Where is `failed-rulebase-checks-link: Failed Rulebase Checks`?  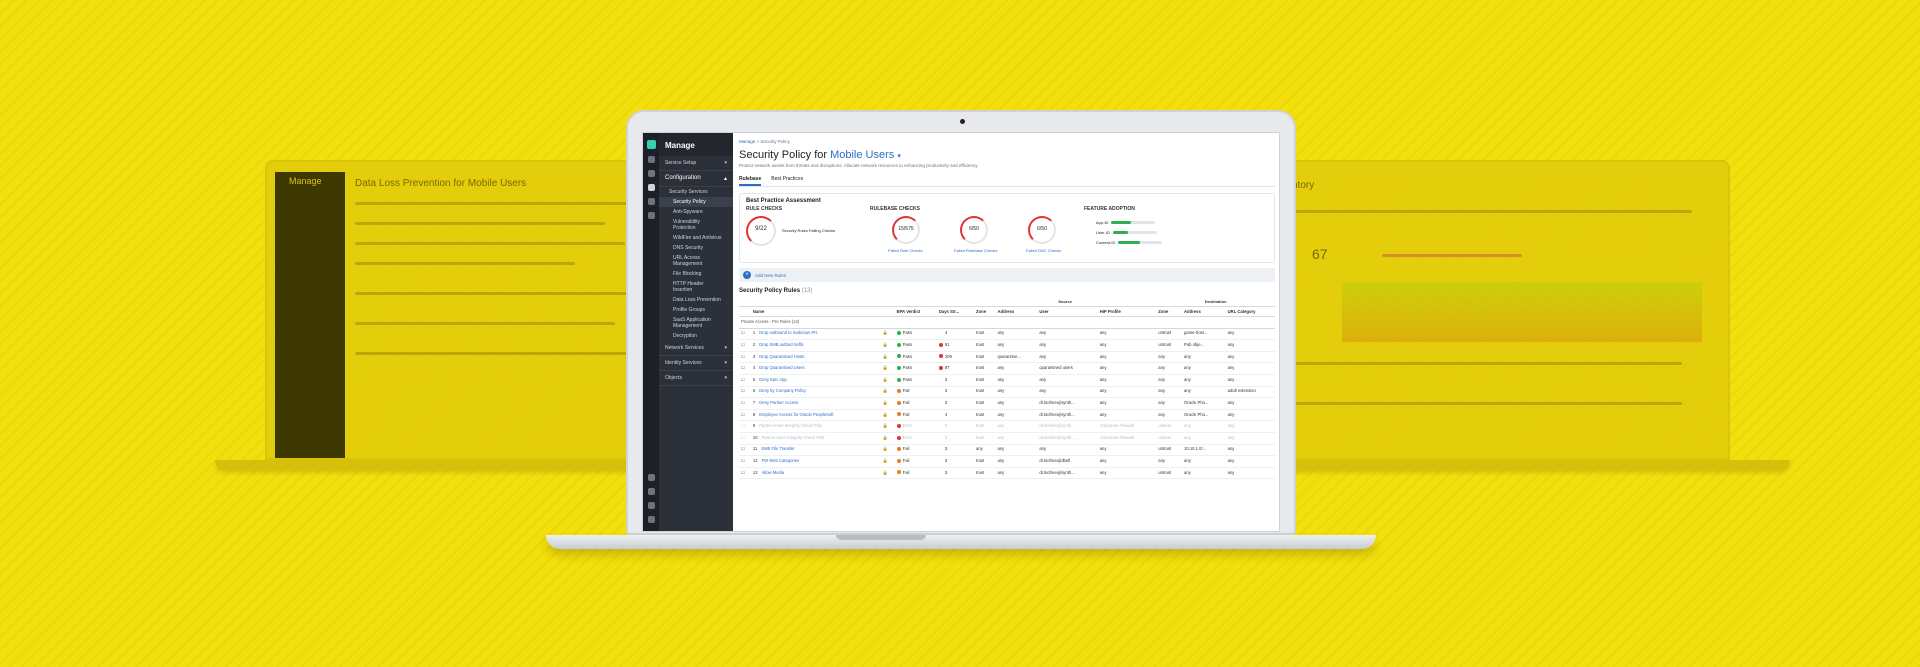
failed-rulebase-checks-link: Failed Rulebase Checks is located at coordinates (975, 250).